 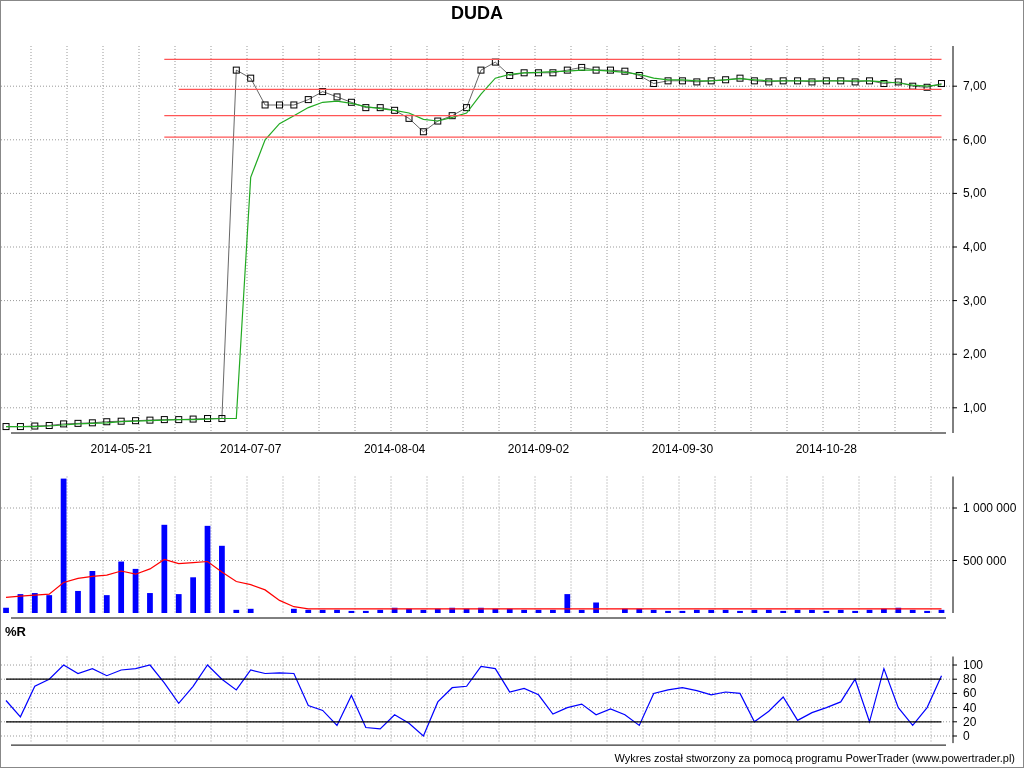 What do you see at coordinates (975, 86) in the screenshot?
I see `axis-label: 7,00` at bounding box center [975, 86].